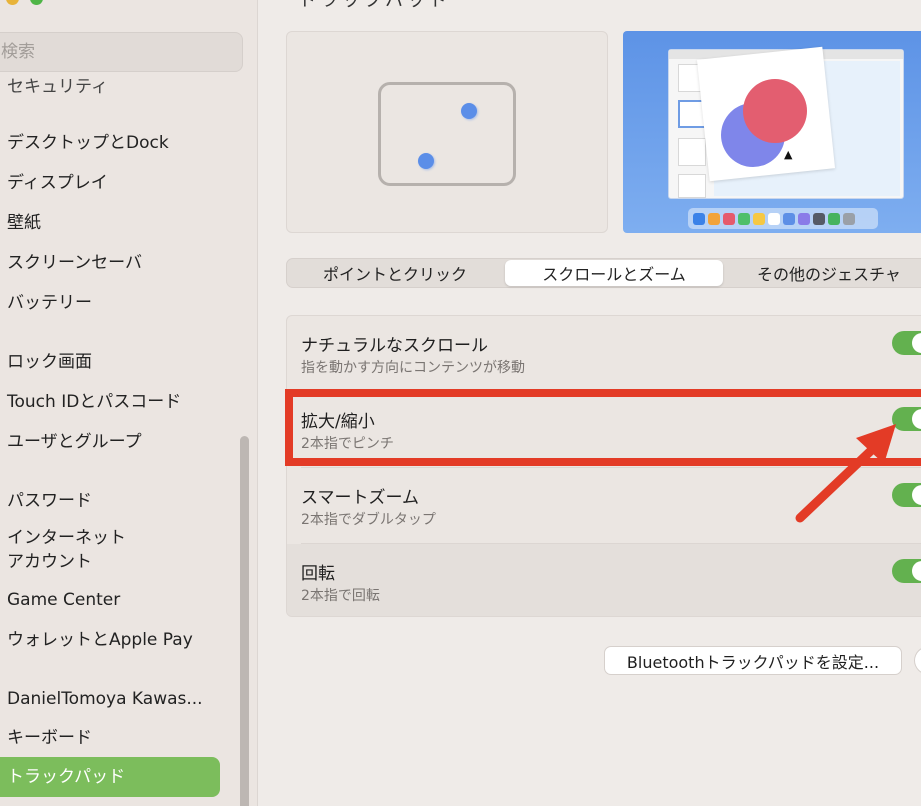 The height and width of the screenshot is (806, 921). I want to click on sidebar-item-keyboard: キーボード, so click(49, 738).